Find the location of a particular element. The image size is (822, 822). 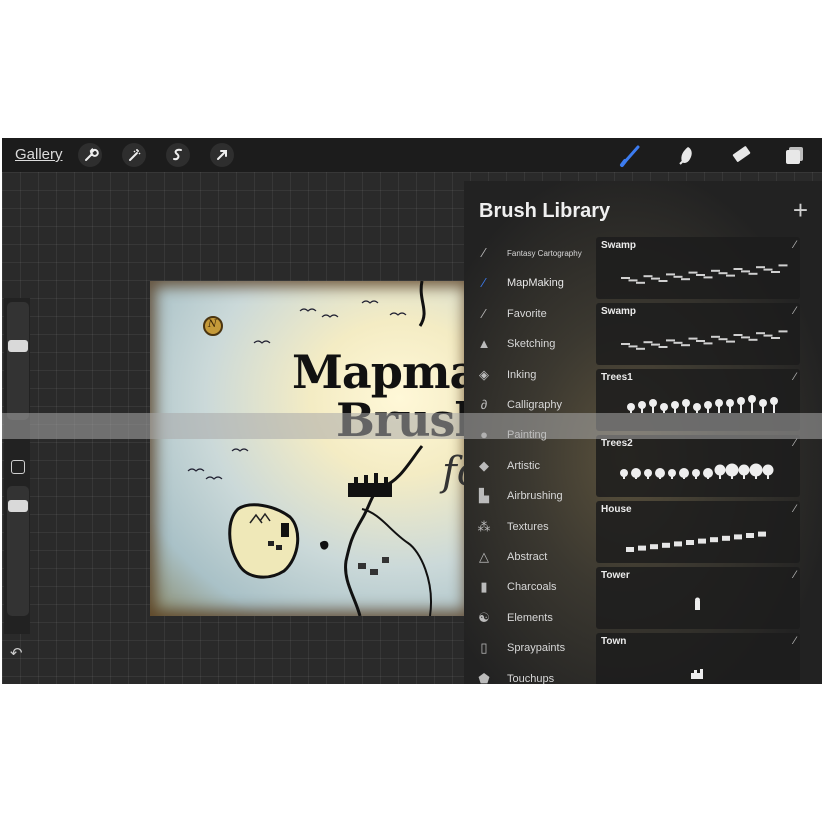

brush-set-item: ⁄ Favorite is located at coordinates (529, 315).